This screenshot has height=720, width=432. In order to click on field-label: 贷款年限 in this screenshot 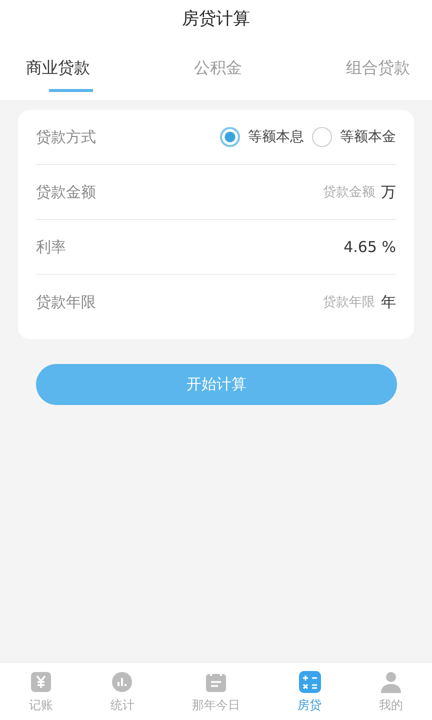, I will do `click(66, 302)`.